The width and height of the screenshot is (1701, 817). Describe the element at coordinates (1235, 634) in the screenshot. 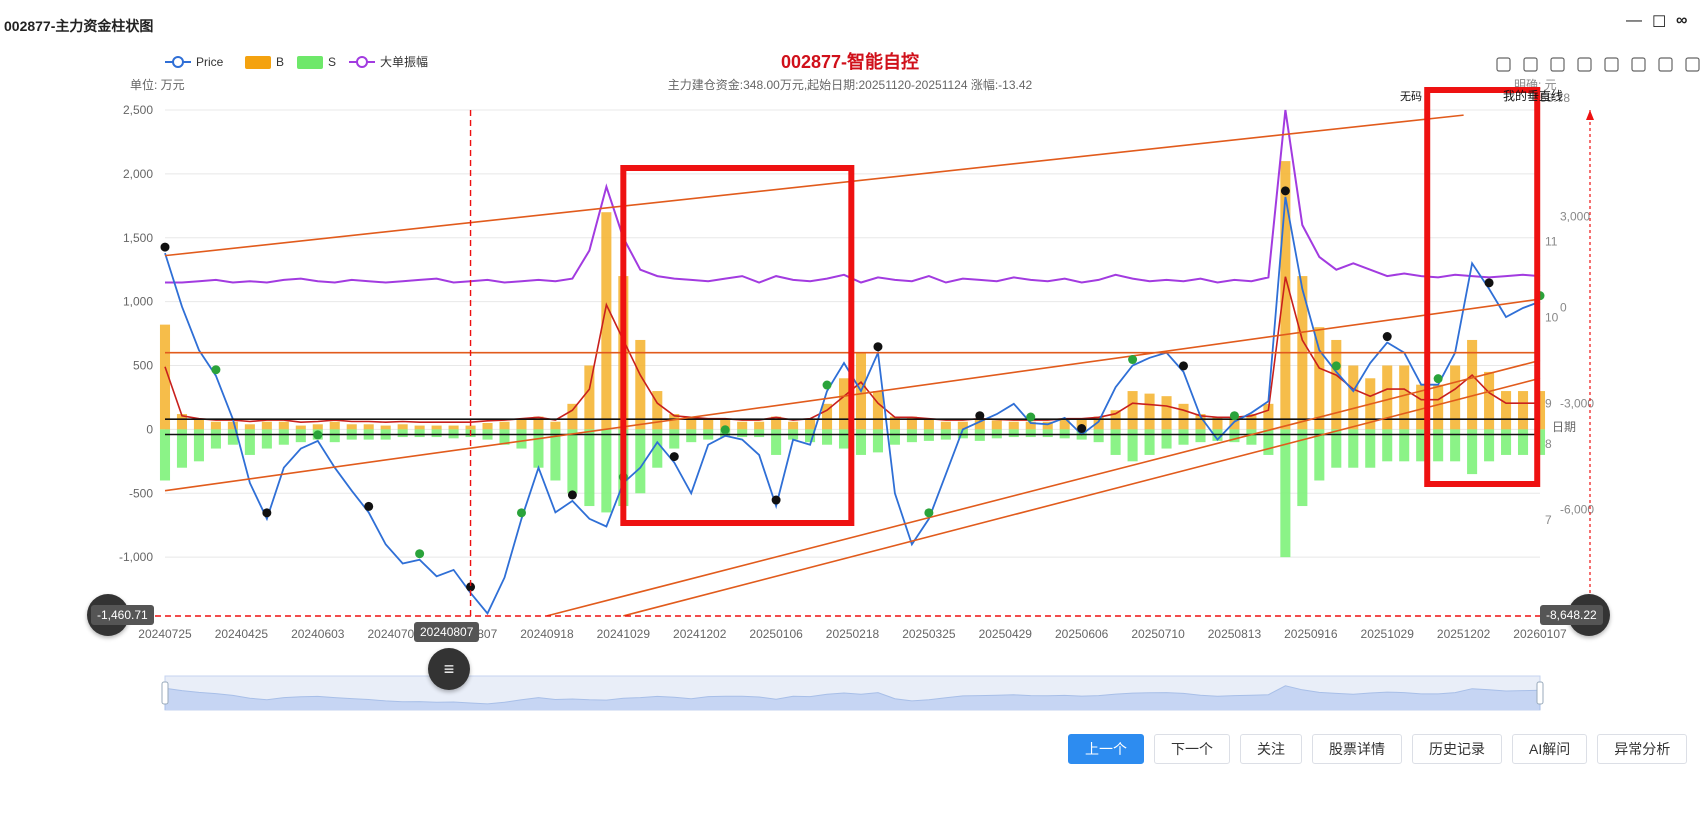

I see `x-tick-label: 20250813` at that location.